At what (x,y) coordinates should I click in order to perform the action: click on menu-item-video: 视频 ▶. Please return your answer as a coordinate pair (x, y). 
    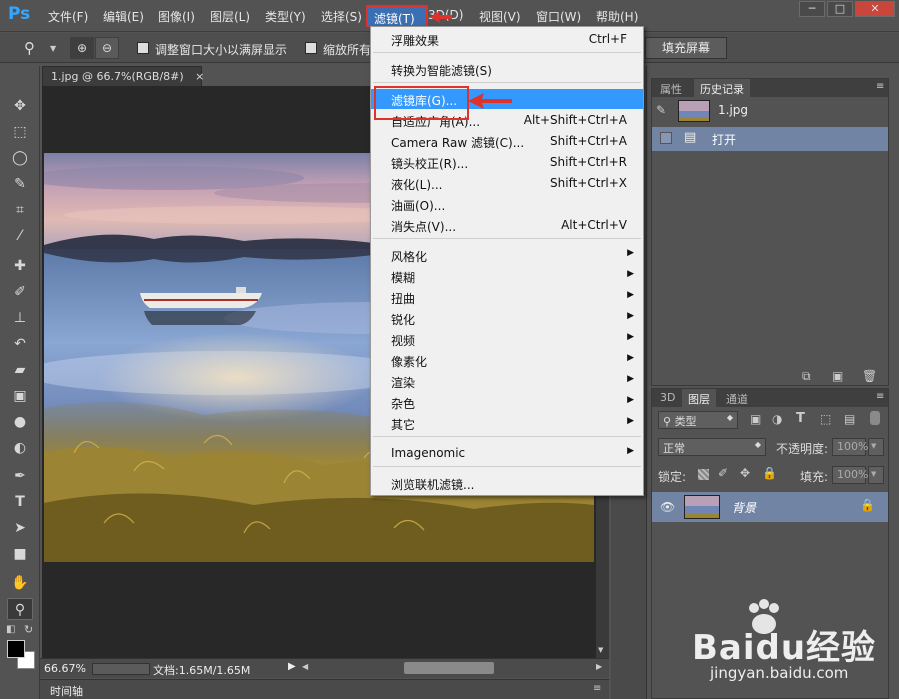
    Looking at the image, I should click on (507, 339).